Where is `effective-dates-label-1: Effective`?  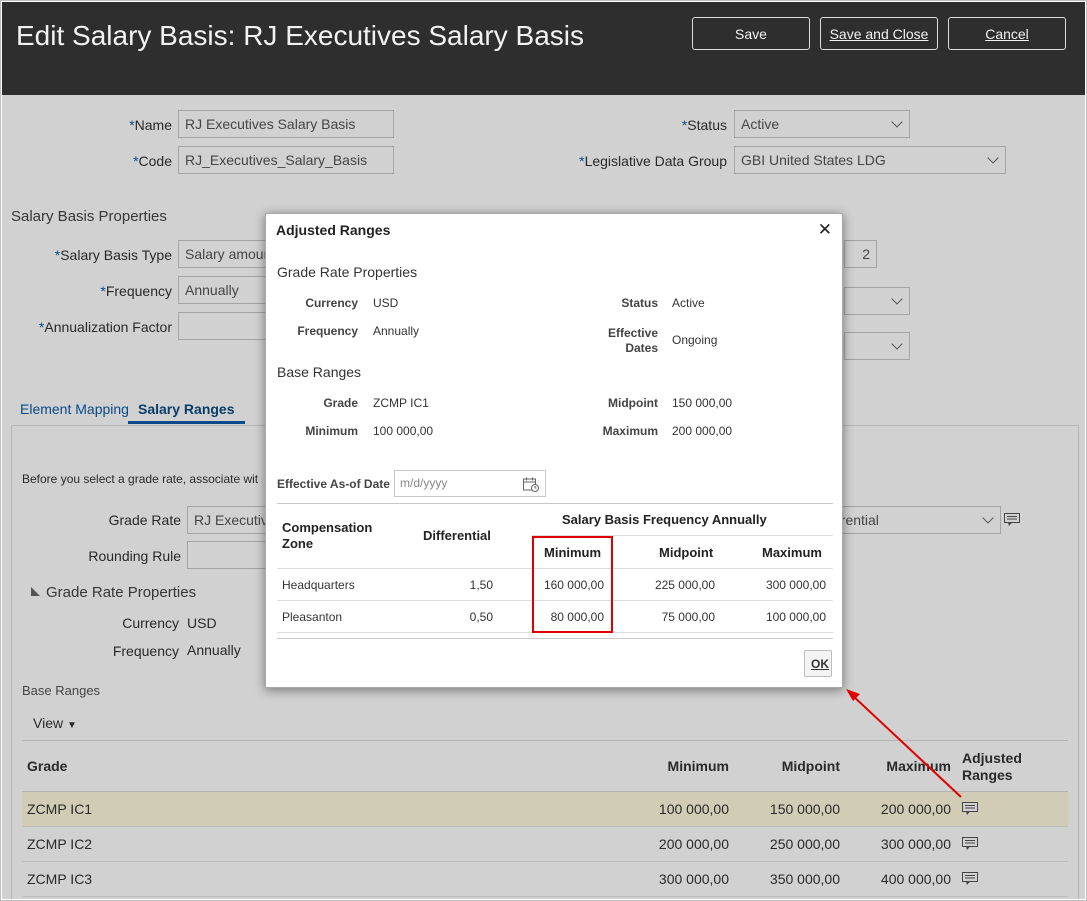
effective-dates-label-1: Effective is located at coordinates (632, 333).